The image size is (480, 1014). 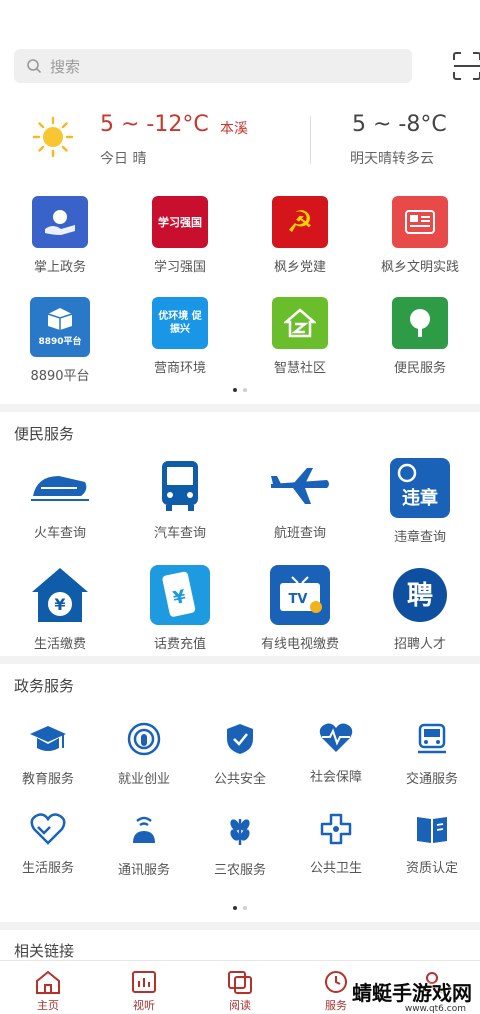 I want to click on medical-cross-icon, so click(x=336, y=829).